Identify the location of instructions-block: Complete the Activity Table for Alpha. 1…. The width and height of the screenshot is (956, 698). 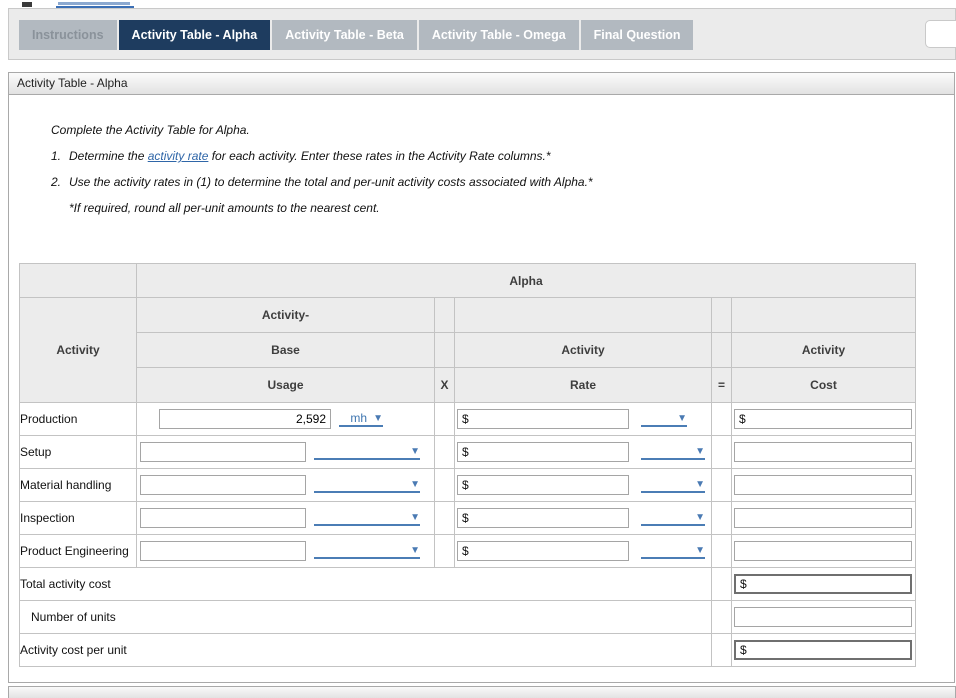
(322, 169).